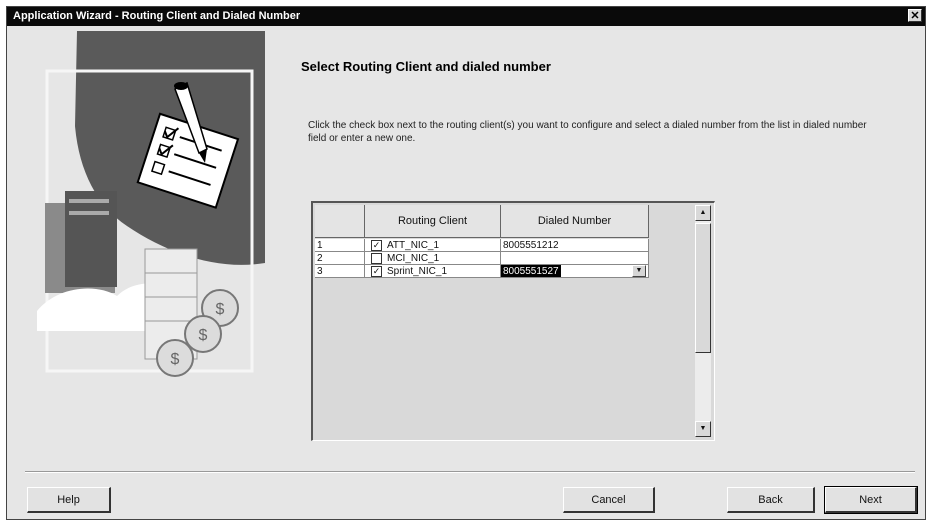 This screenshot has height=527, width=934. Describe the element at coordinates (609, 500) in the screenshot. I see `cancel-button: Cancel` at that location.